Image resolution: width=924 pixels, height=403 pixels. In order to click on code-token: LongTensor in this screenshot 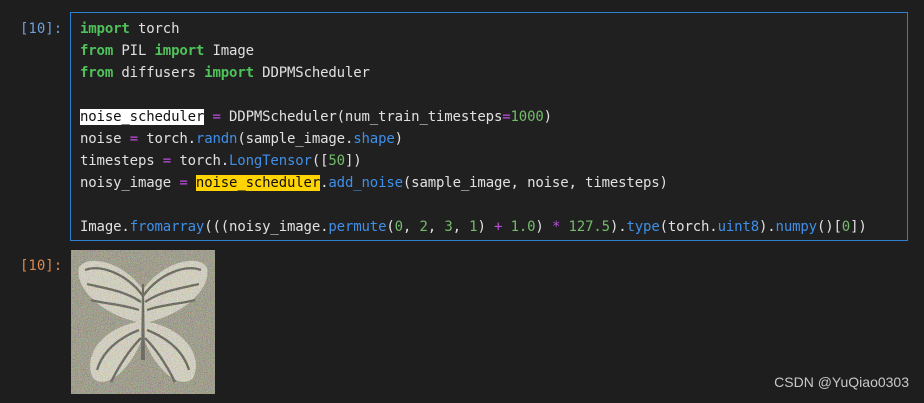, I will do `click(270, 161)`.